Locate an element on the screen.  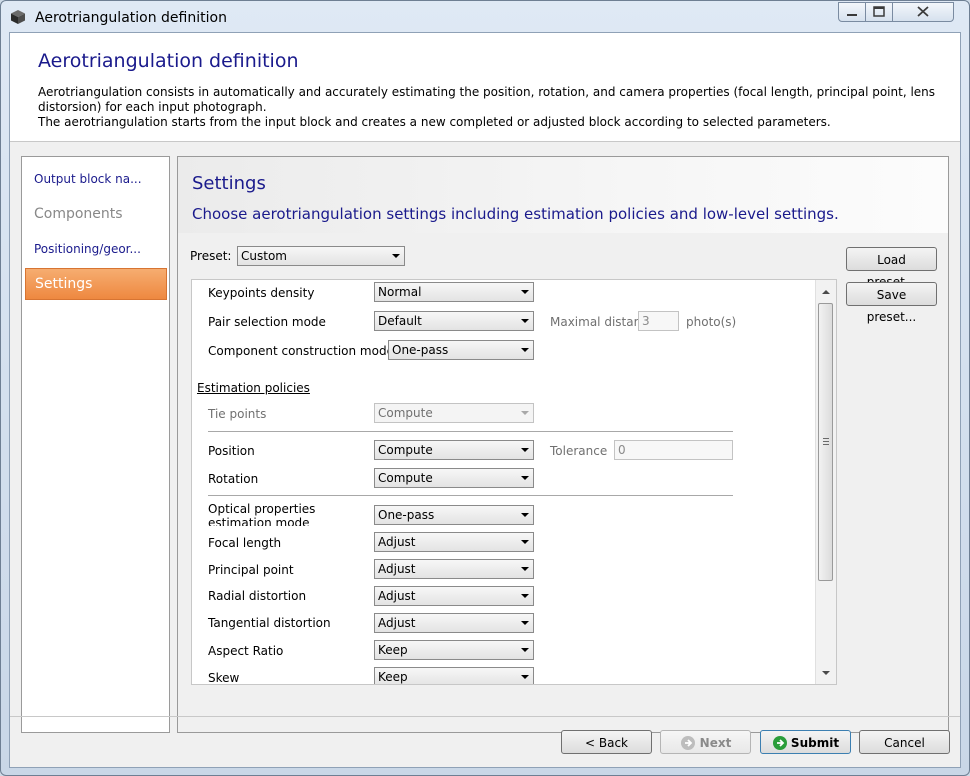
pair-selection-mode-label: Pair selection mode is located at coordinates (267, 322).